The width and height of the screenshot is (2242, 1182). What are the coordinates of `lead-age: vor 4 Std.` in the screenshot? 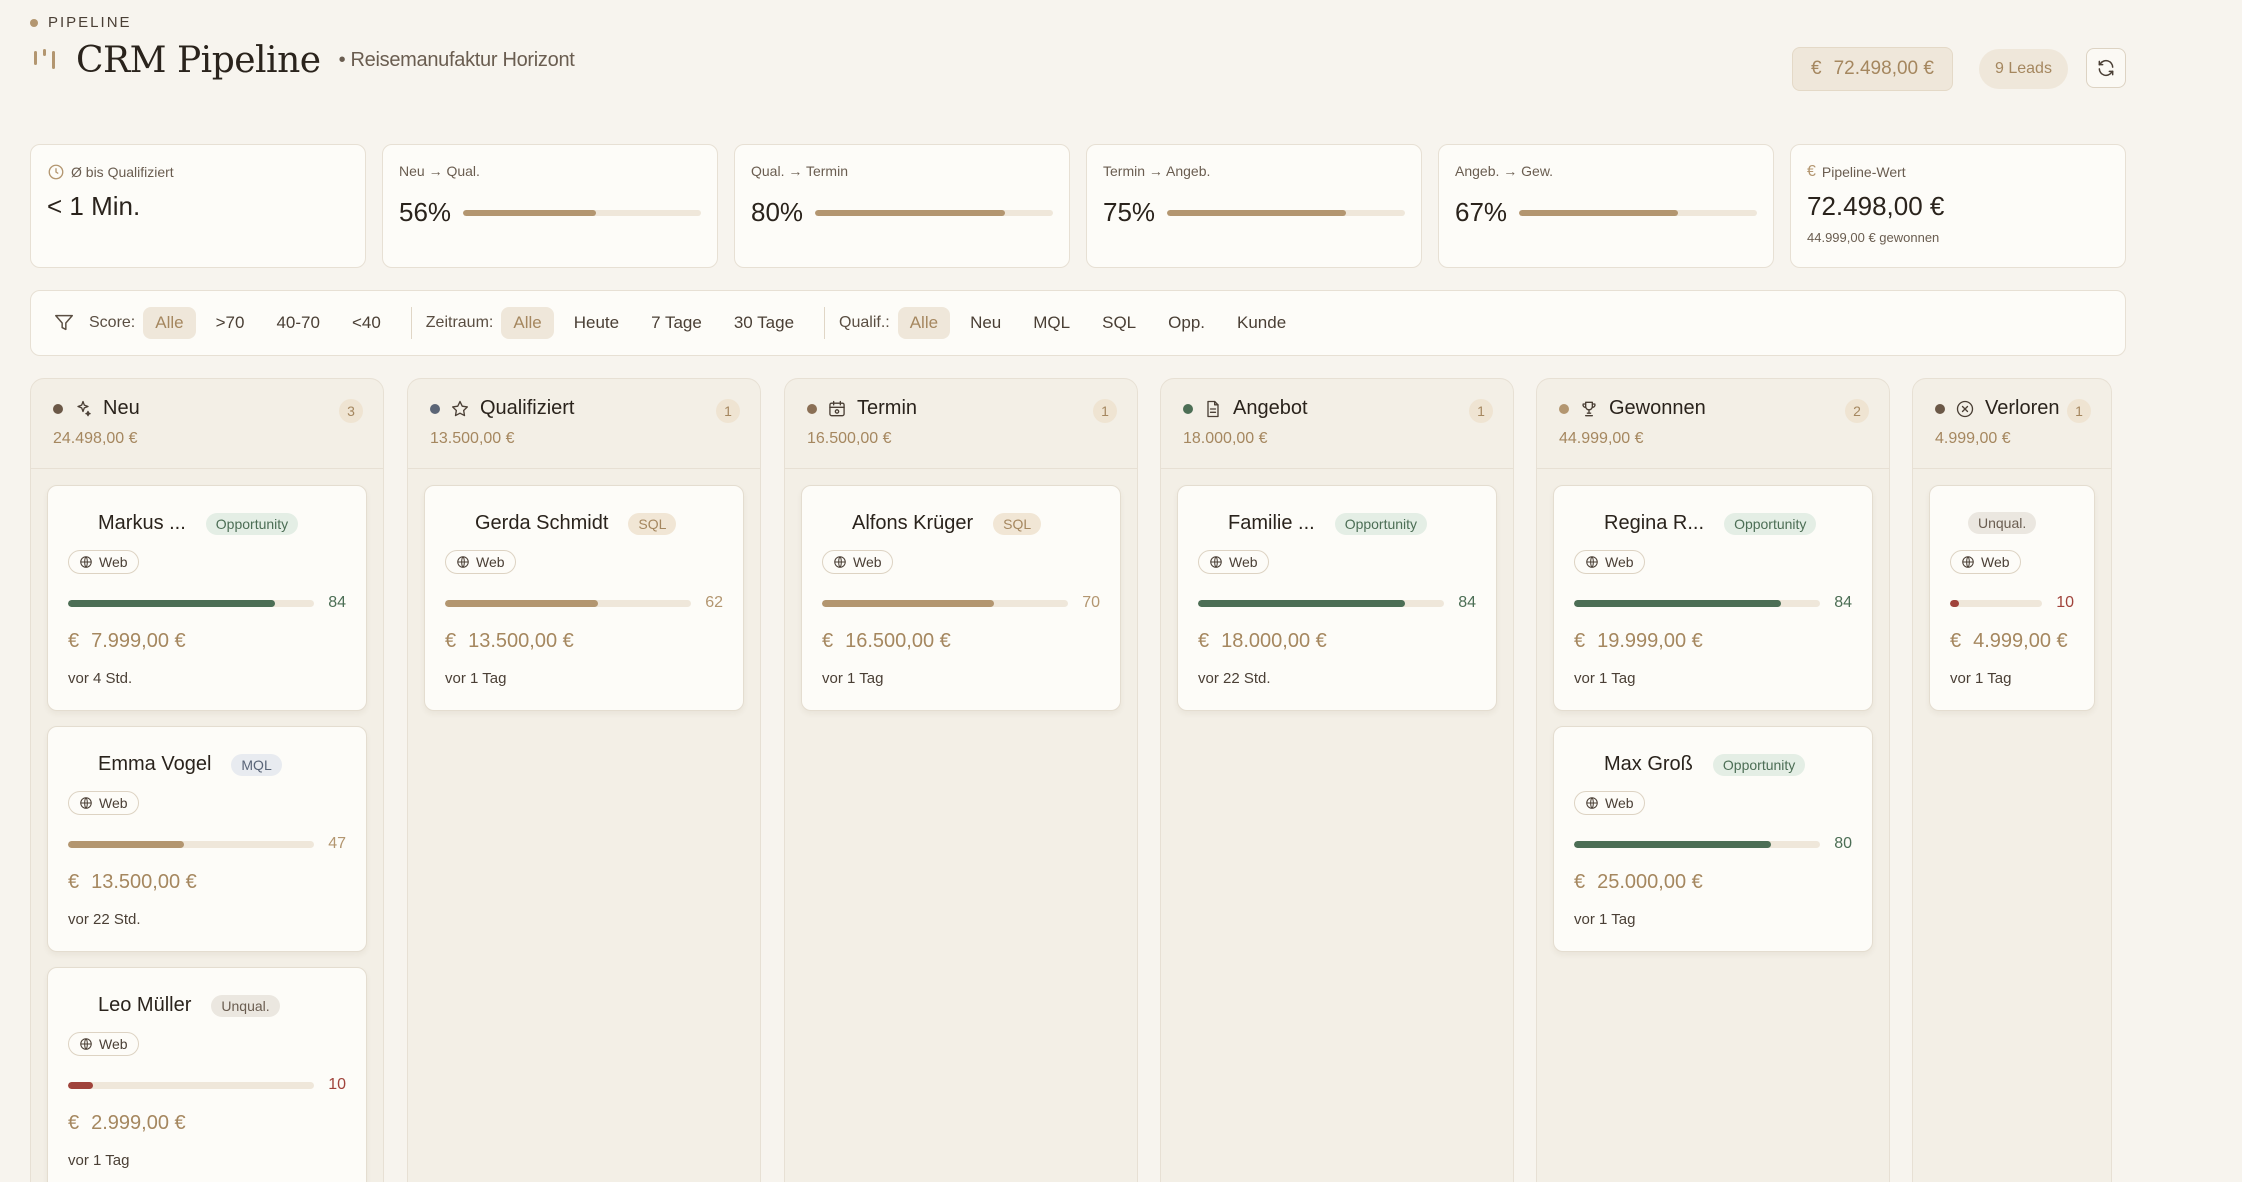 It's located at (100, 678).